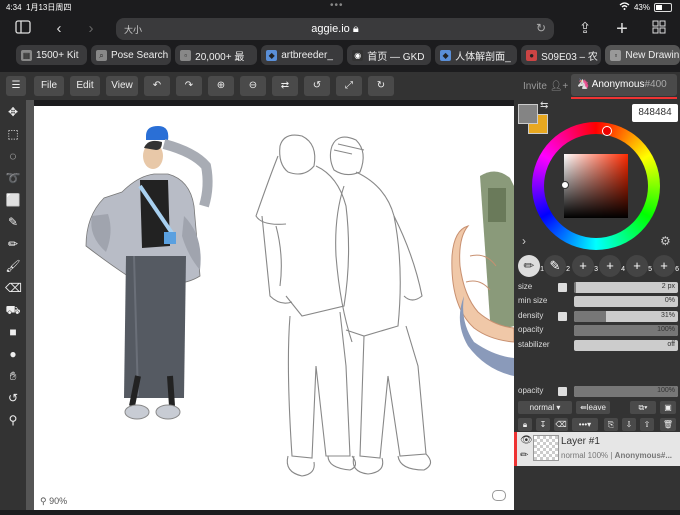  Describe the element at coordinates (337, 5) in the screenshot. I see `multitask-dots: •••` at that location.